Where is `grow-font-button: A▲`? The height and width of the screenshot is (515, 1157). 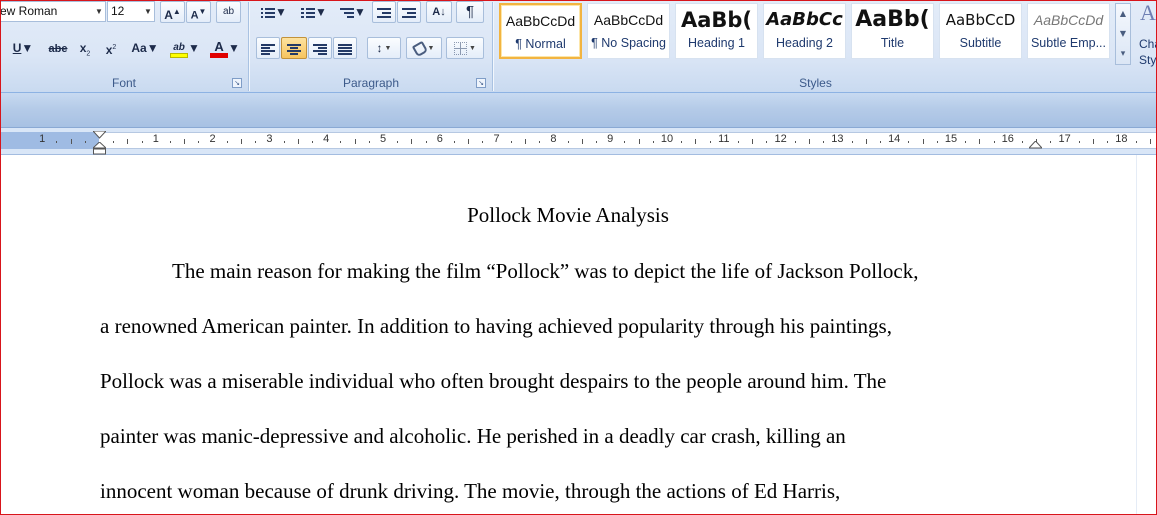
grow-font-button: A▲ is located at coordinates (172, 12).